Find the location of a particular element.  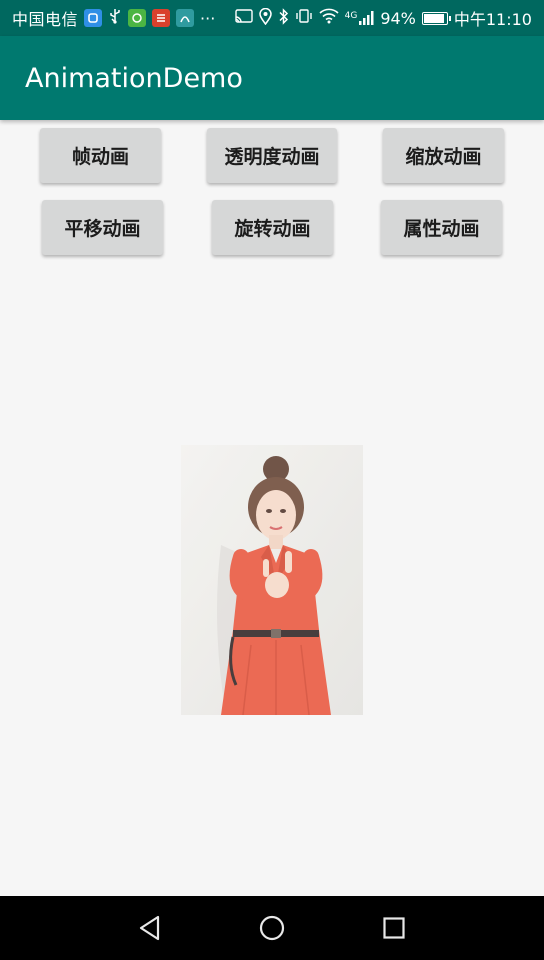

alpha-animation-button: 透明度动画 is located at coordinates (272, 155).